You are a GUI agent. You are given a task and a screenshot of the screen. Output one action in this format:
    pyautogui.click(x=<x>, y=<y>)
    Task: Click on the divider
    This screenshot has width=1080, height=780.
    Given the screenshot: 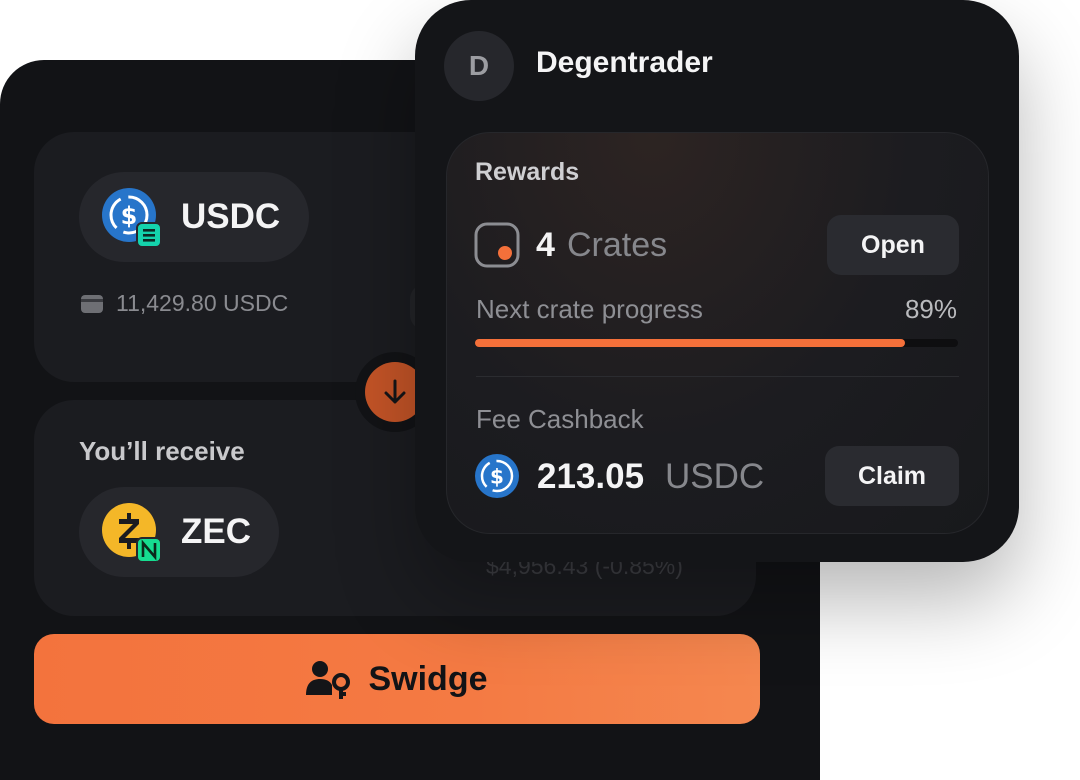 What is the action you would take?
    pyautogui.click(x=717, y=376)
    